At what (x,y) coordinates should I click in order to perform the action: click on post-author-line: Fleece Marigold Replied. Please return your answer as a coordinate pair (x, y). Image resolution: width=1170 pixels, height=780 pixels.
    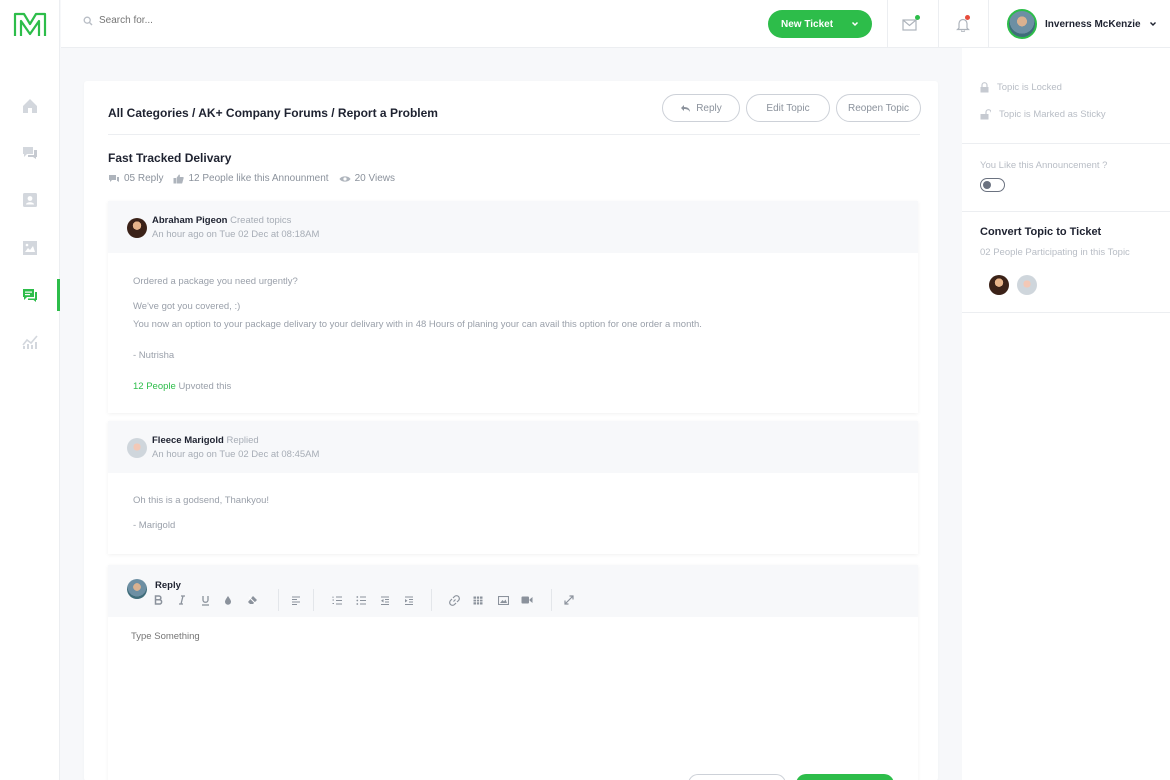
    Looking at the image, I should click on (205, 440).